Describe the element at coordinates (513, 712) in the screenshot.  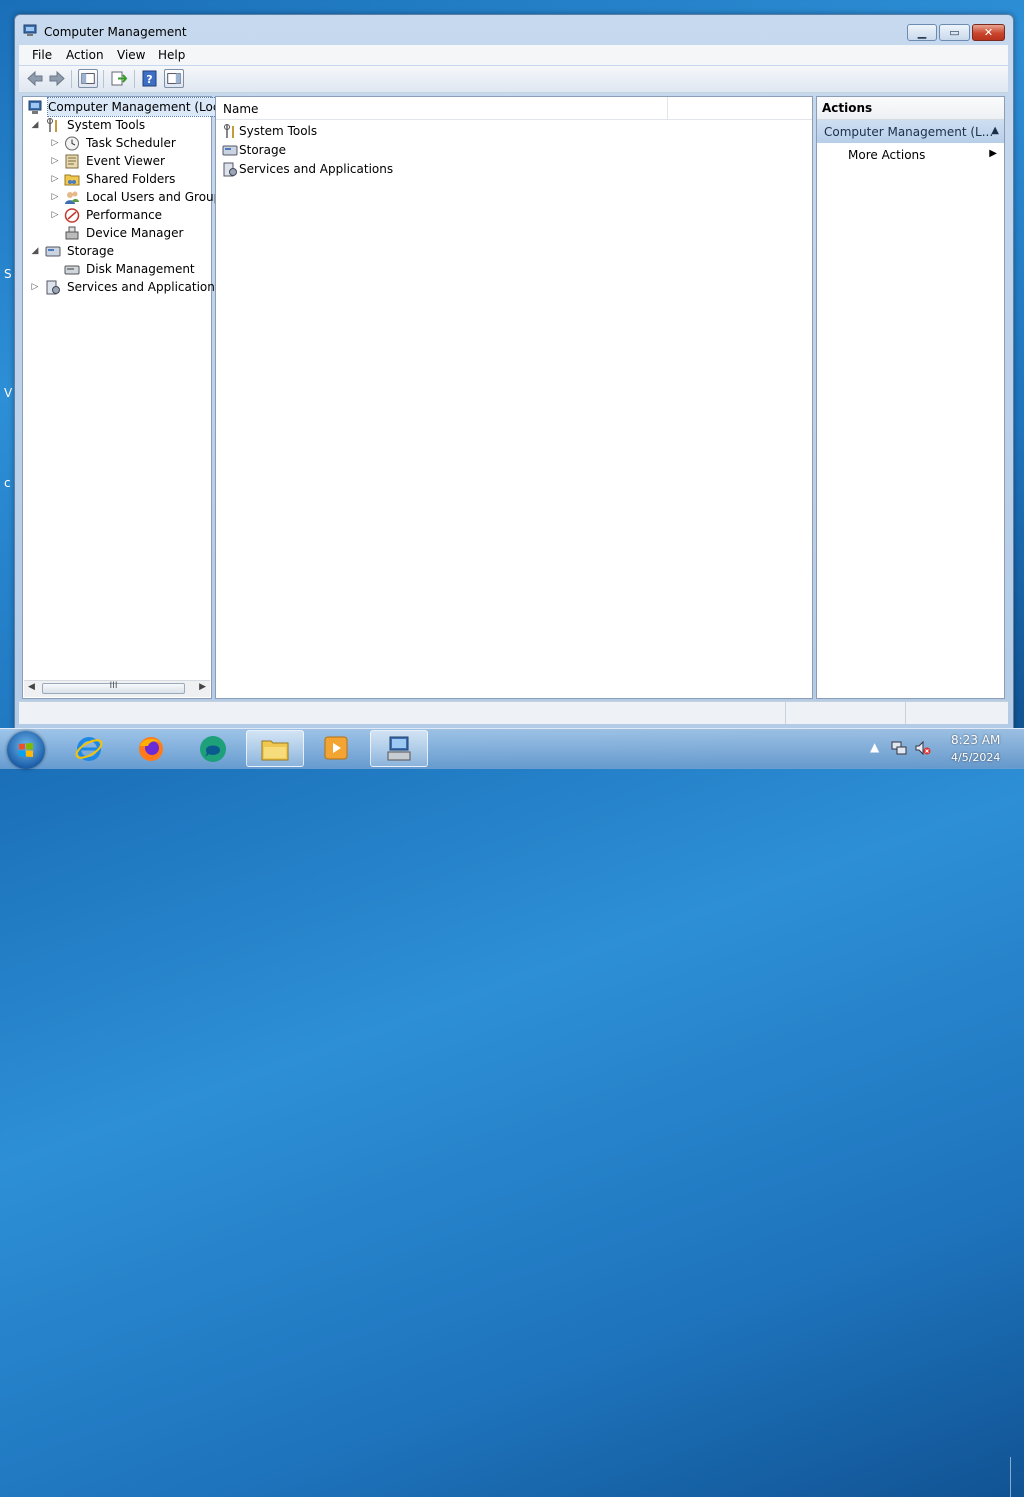
I see `status-bar` at that location.